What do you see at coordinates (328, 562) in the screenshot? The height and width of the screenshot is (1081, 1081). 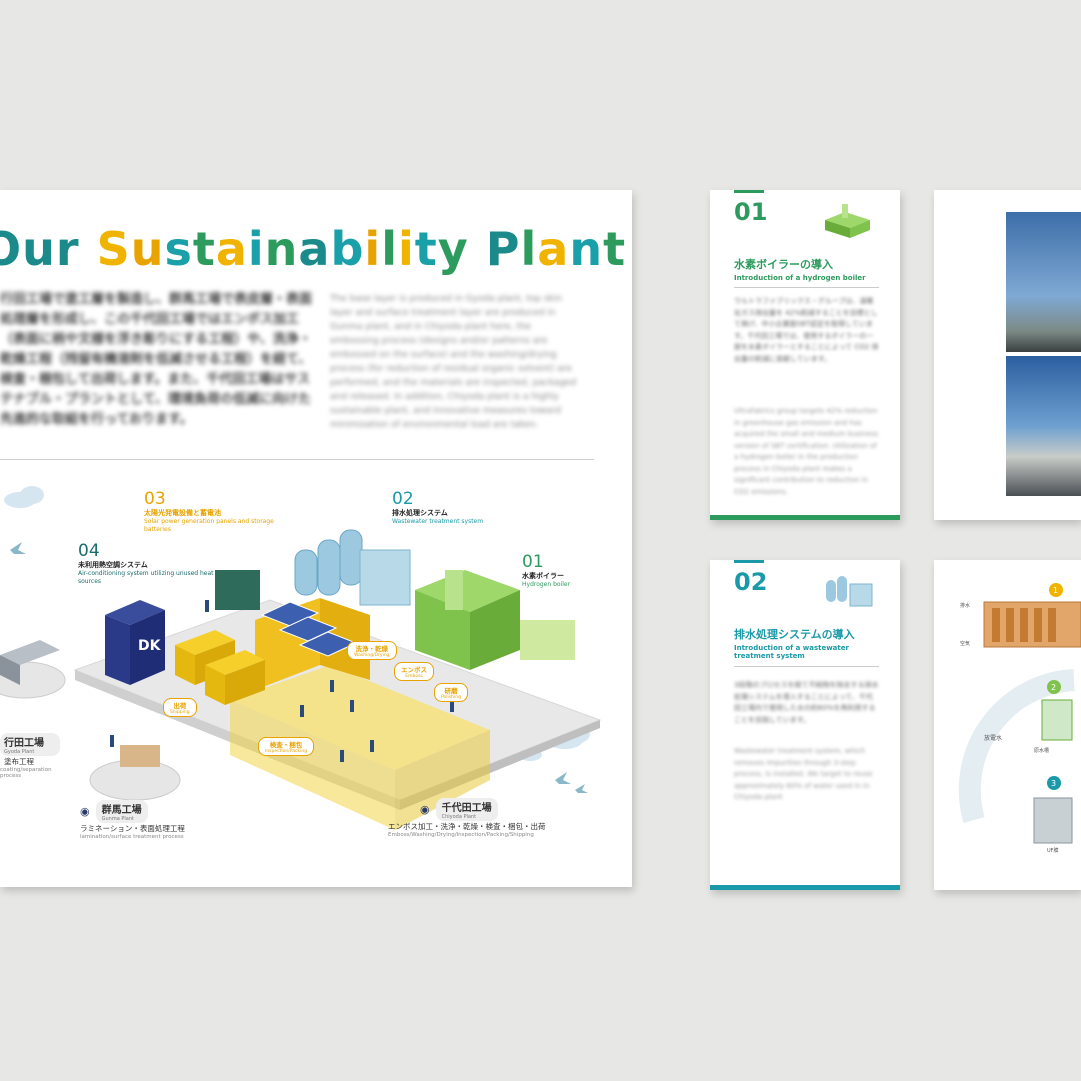 I see `tank-icon` at bounding box center [328, 562].